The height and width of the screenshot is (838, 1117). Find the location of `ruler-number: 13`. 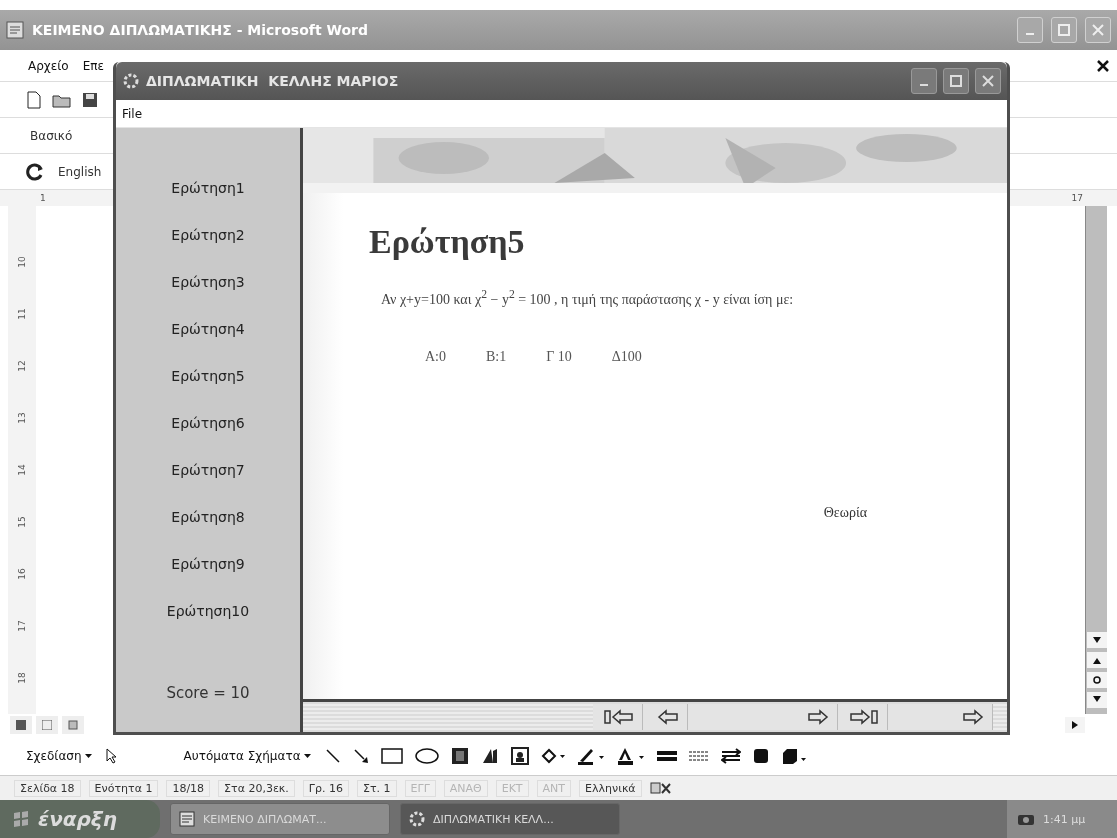

ruler-number: 13 is located at coordinates (22, 418).